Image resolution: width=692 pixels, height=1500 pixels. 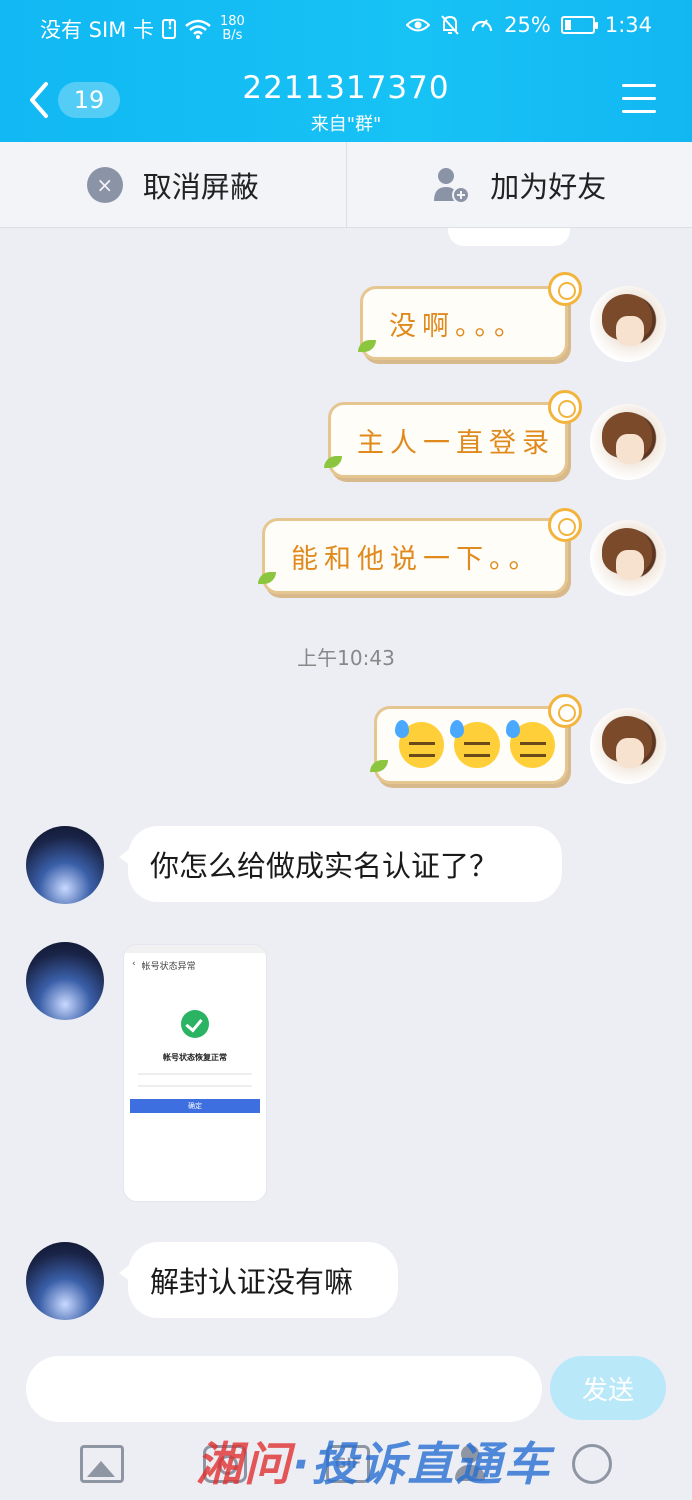 I want to click on unblock-icon, so click(x=104, y=184).